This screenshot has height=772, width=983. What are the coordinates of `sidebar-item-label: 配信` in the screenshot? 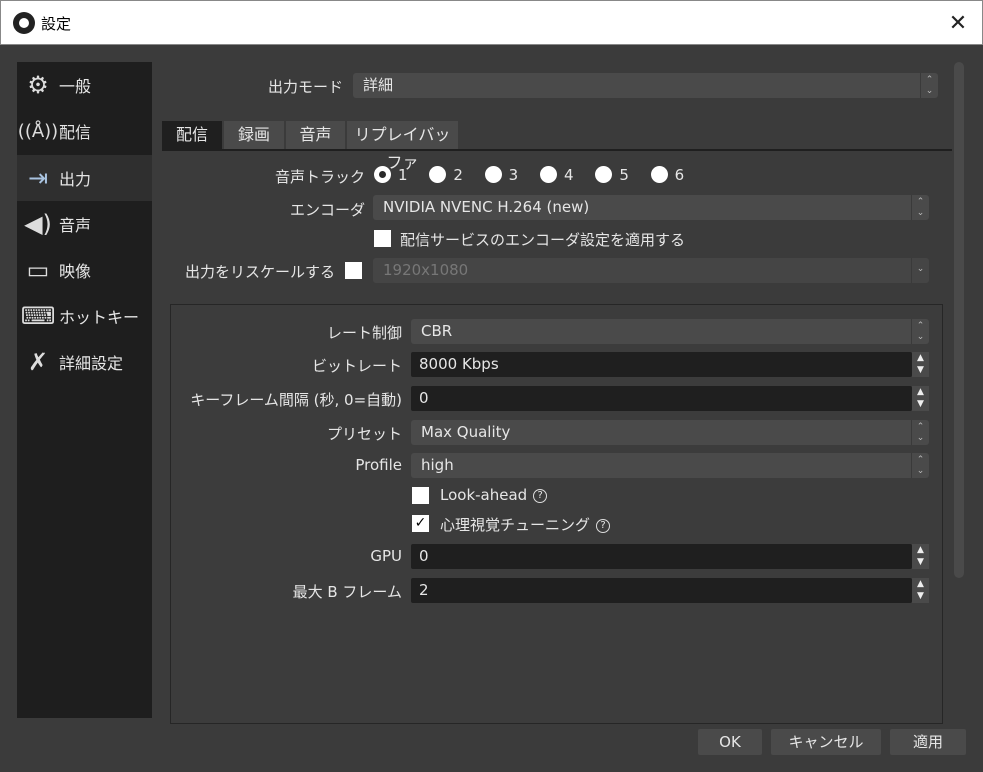 It's located at (75, 132).